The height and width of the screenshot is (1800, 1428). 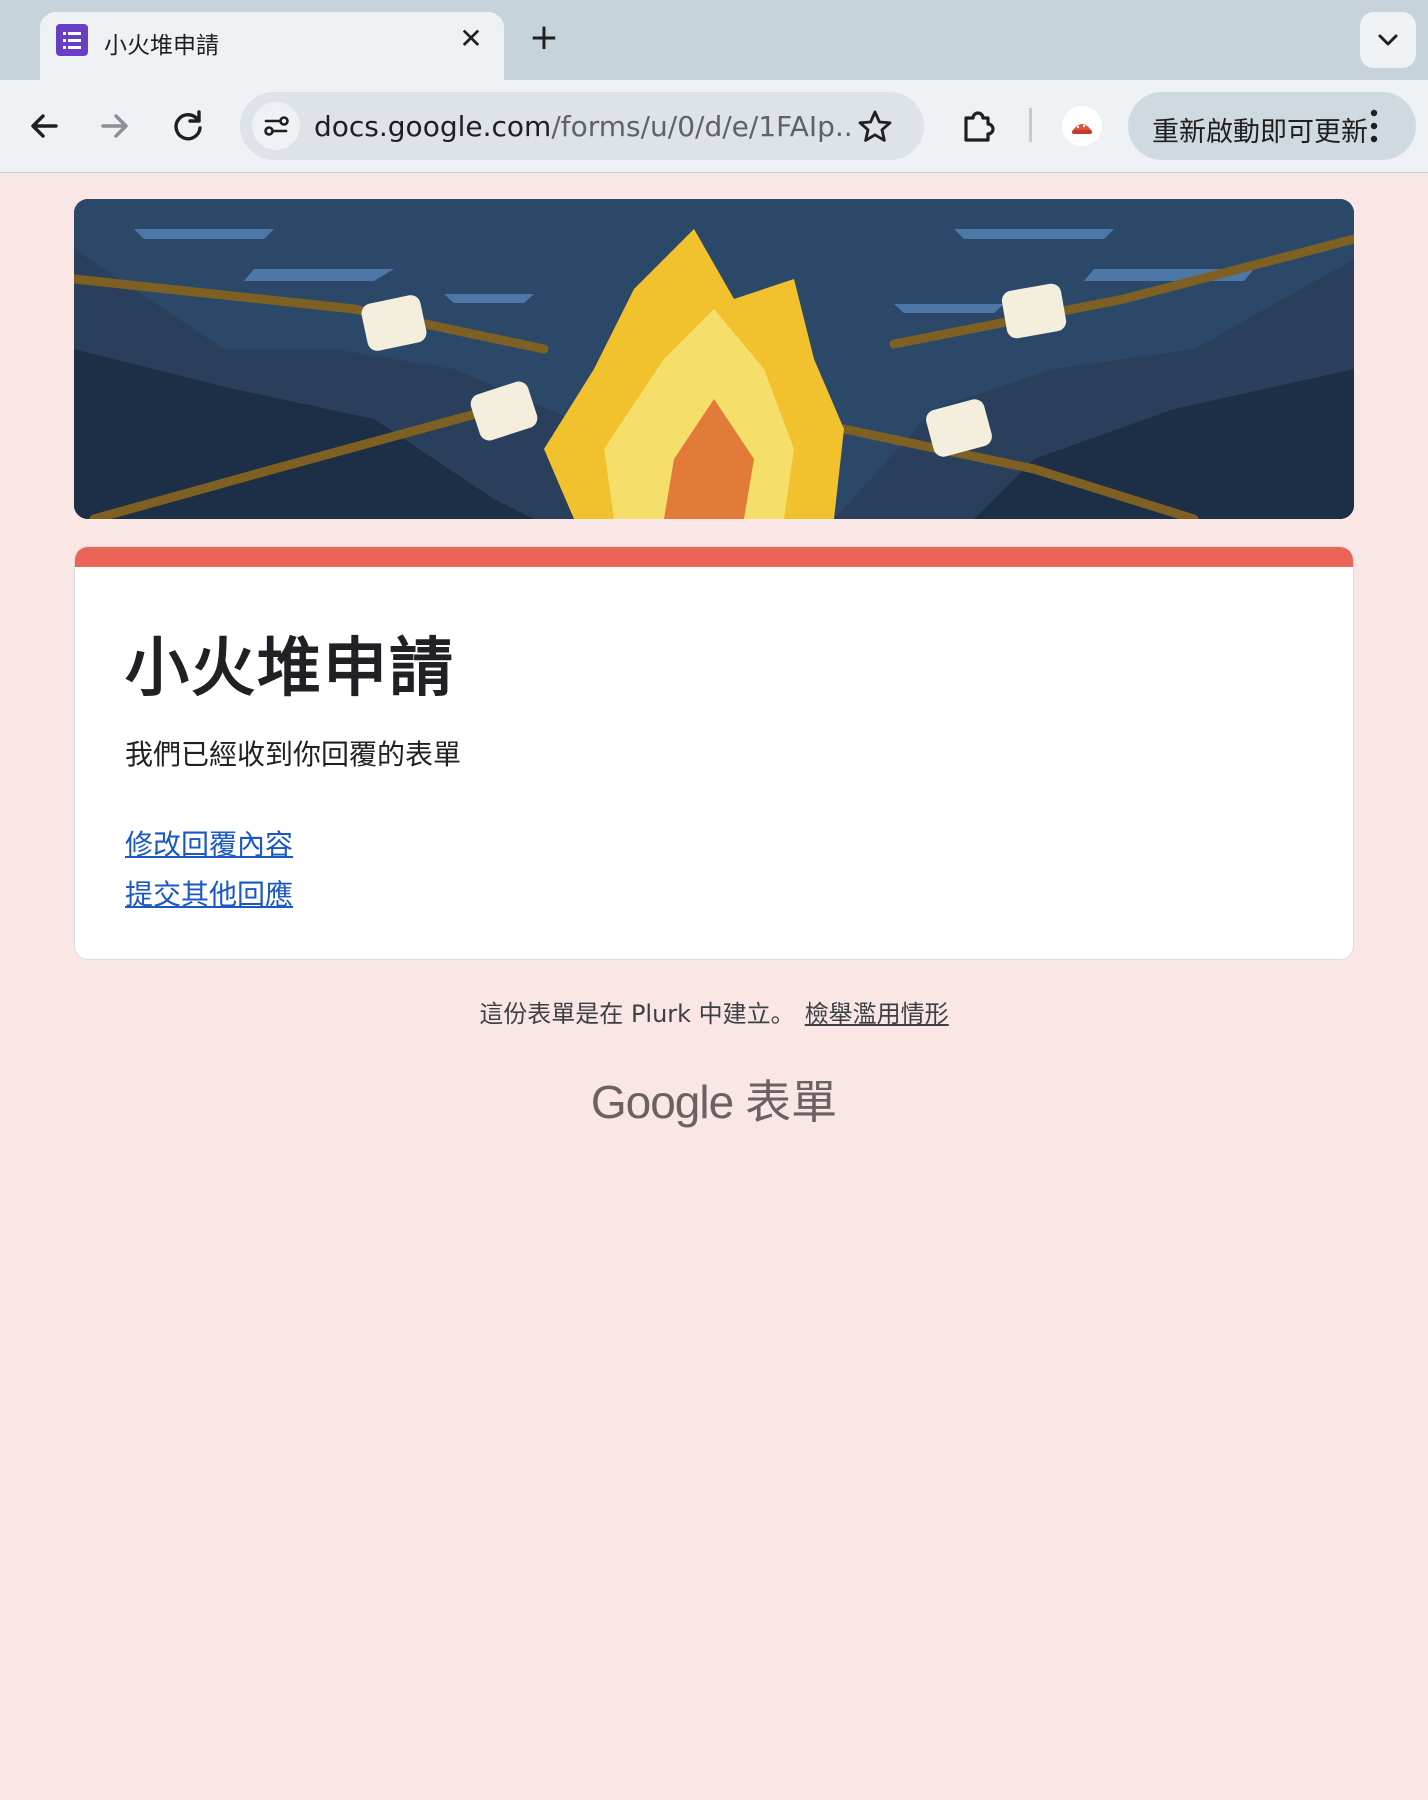 What do you see at coordinates (72, 40) in the screenshot?
I see `forms-icon` at bounding box center [72, 40].